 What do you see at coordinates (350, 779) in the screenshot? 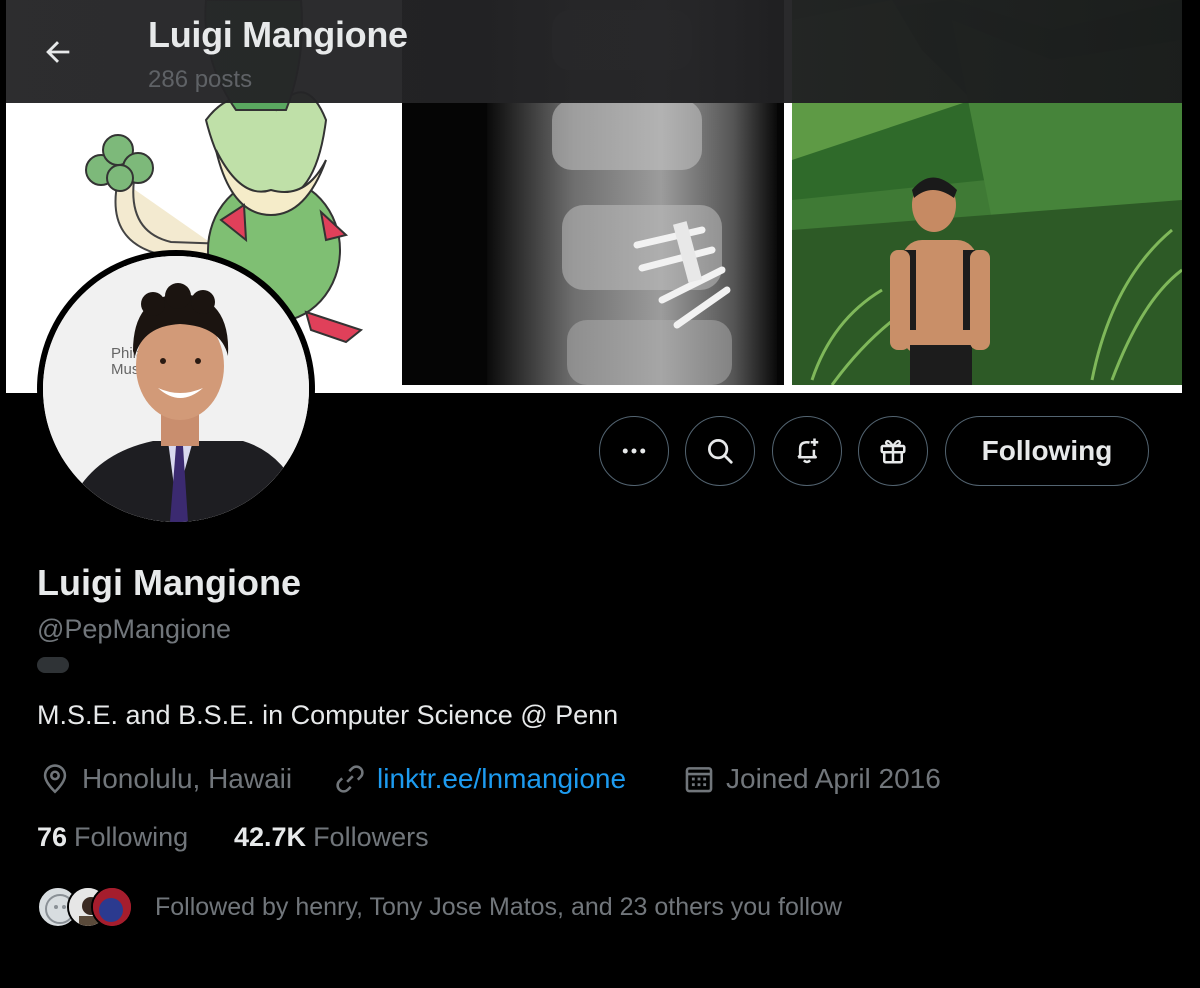
I see `link-icon` at bounding box center [350, 779].